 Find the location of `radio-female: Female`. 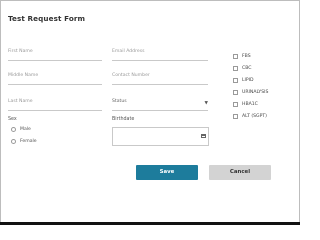

radio-female: Female is located at coordinates (24, 141).